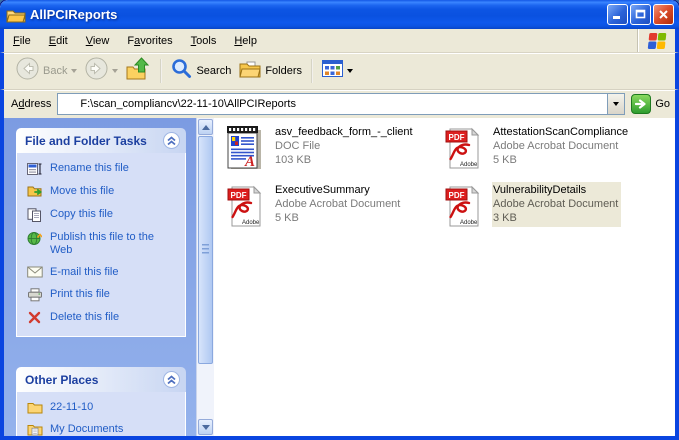 The height and width of the screenshot is (440, 679). Describe the element at coordinates (115, 71) in the screenshot. I see `forward-dropdown-icon` at that location.